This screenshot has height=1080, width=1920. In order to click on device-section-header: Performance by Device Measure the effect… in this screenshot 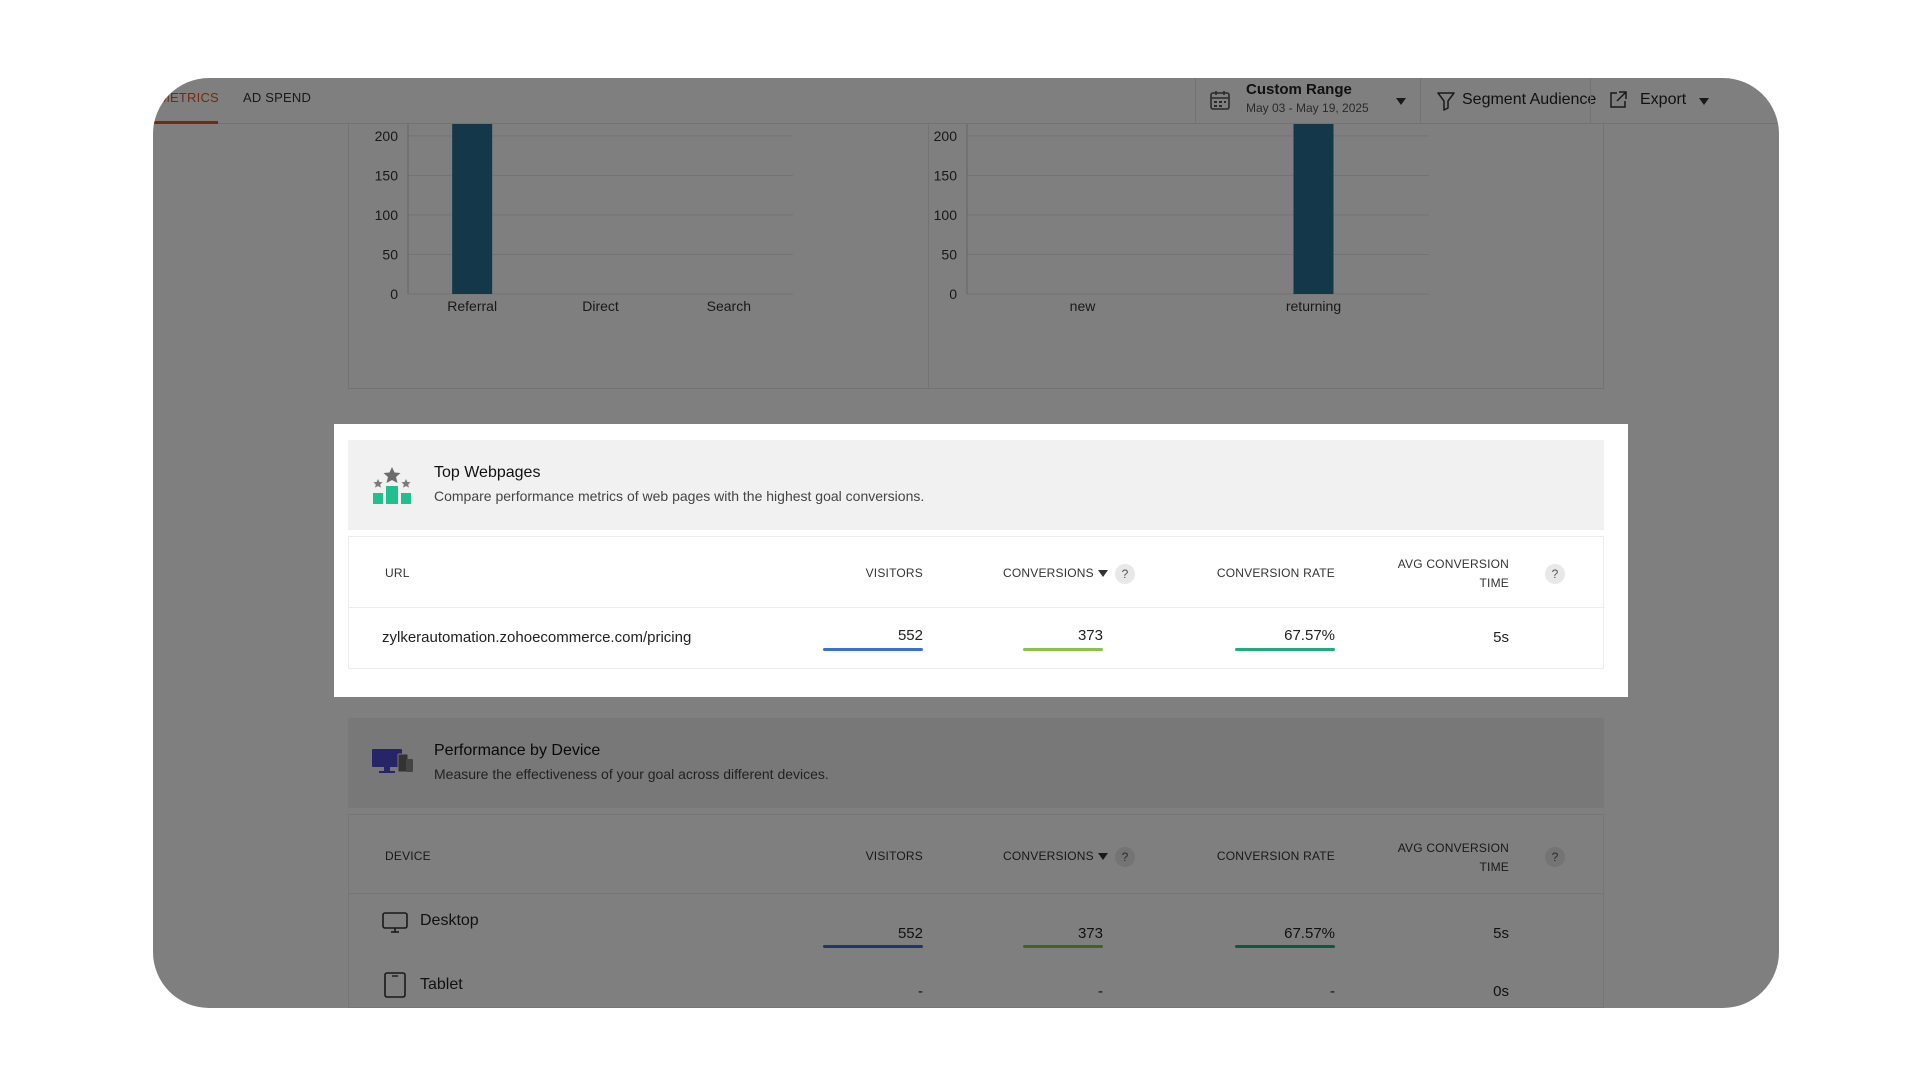, I will do `click(976, 763)`.